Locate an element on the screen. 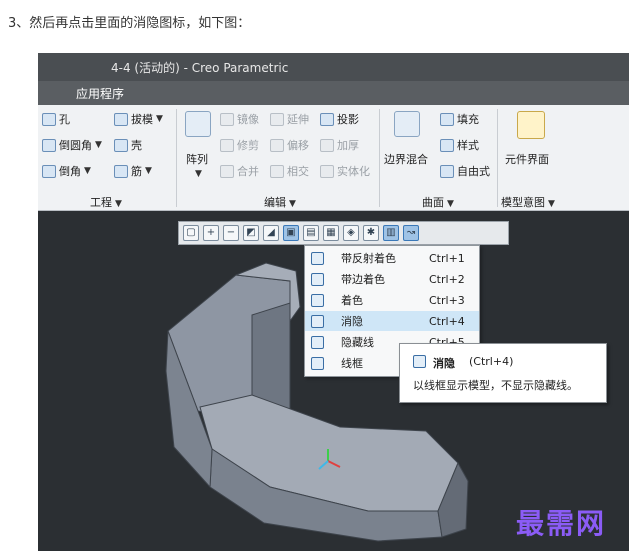 This screenshot has height=551, width=629. chamfer-icon is located at coordinates (49, 171).